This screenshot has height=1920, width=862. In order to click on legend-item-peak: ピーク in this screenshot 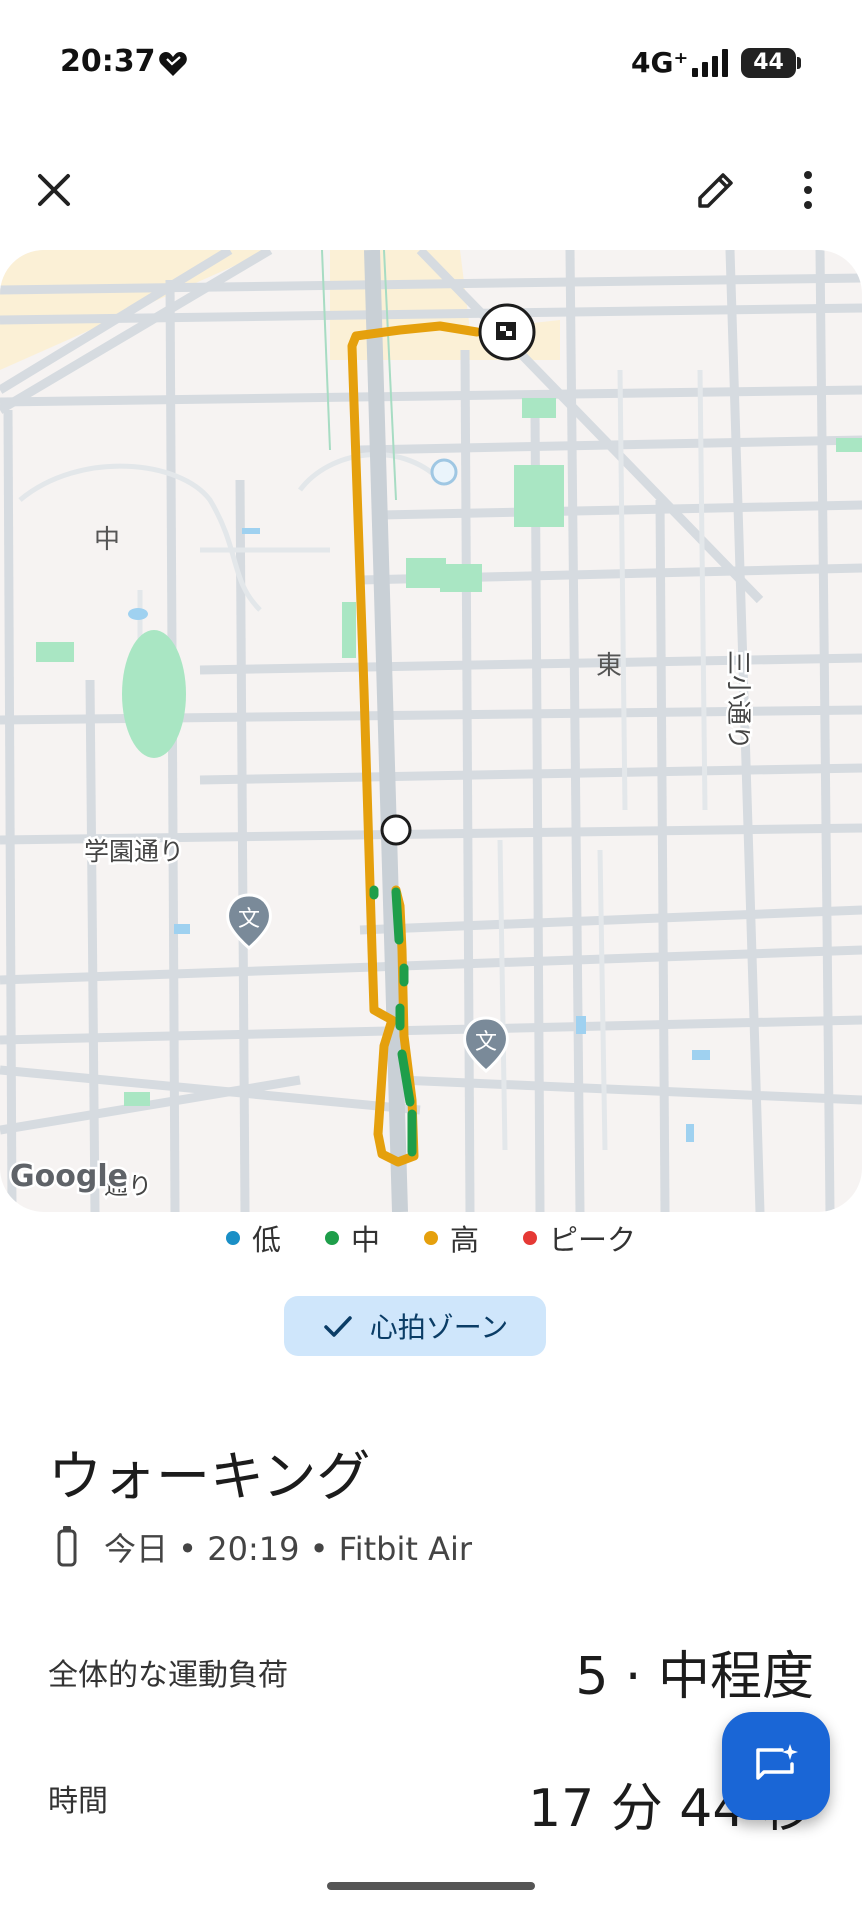, I will do `click(579, 1238)`.